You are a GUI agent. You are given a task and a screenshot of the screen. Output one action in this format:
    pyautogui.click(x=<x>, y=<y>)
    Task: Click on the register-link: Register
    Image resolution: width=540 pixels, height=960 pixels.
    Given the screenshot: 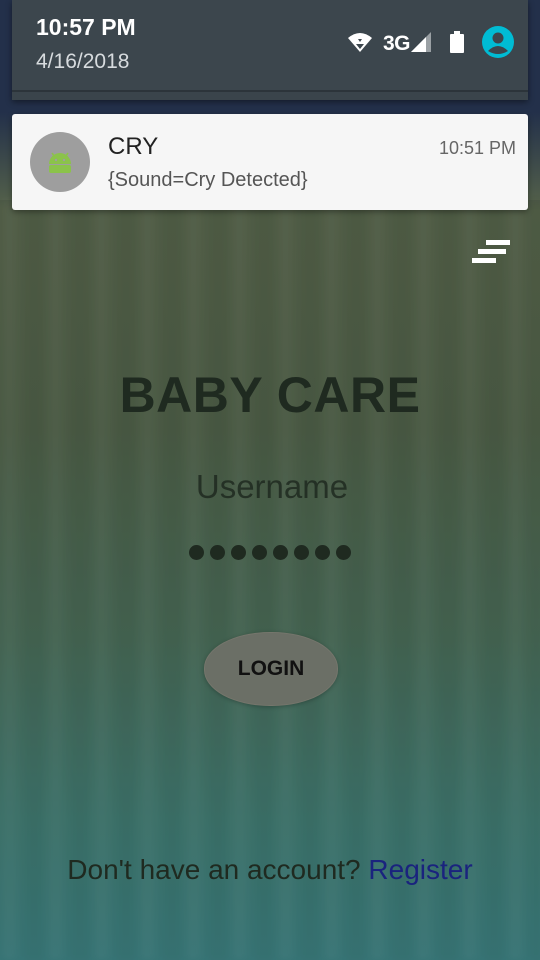 What is the action you would take?
    pyautogui.click(x=420, y=869)
    